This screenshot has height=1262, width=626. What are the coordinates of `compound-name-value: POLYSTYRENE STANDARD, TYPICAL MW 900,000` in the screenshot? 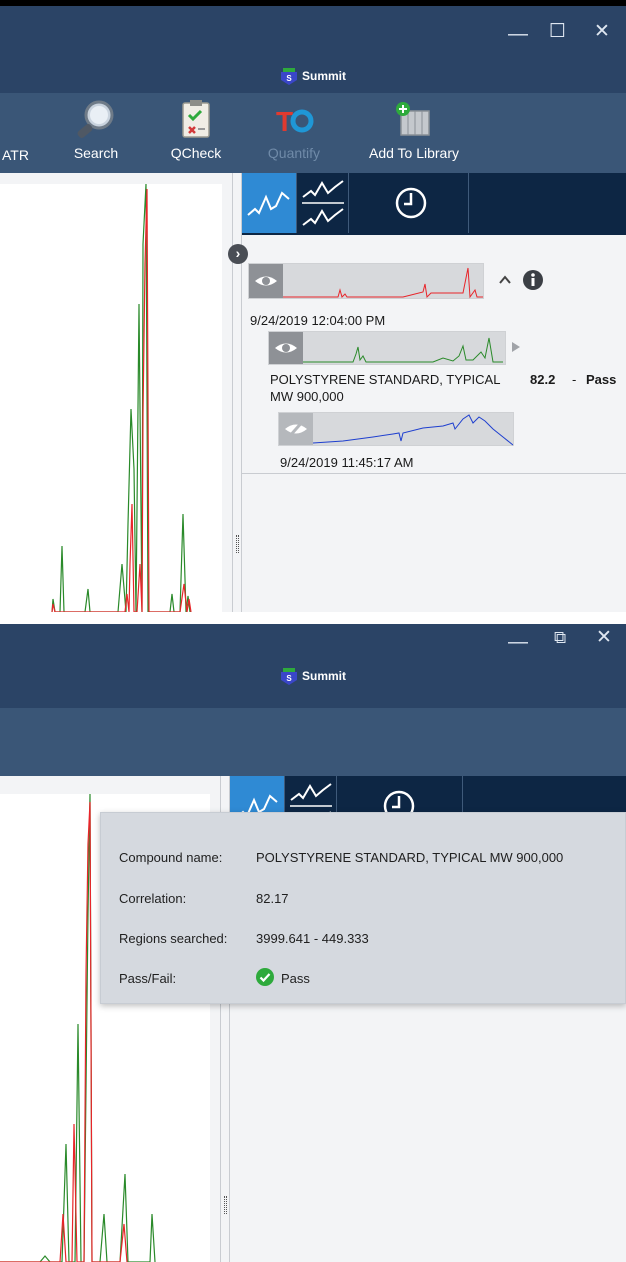 It's located at (410, 857).